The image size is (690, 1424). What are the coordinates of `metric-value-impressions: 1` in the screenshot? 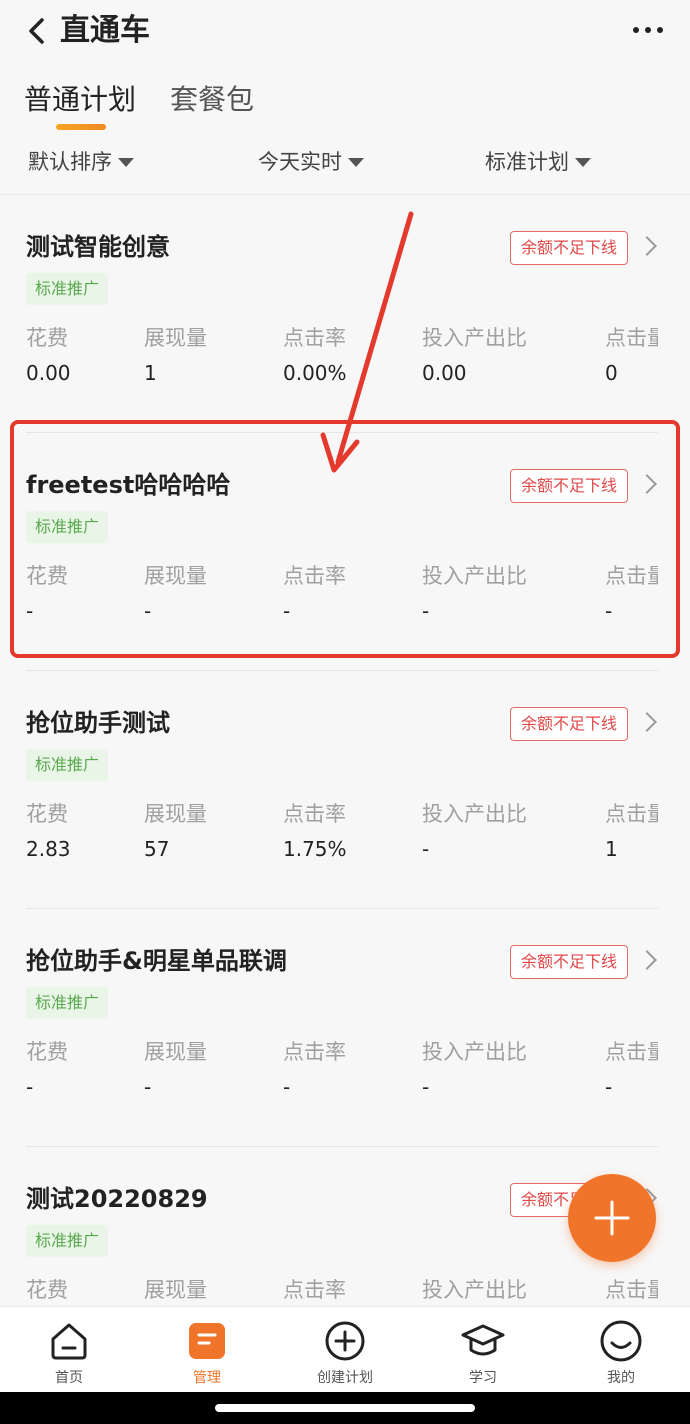 It's located at (150, 373).